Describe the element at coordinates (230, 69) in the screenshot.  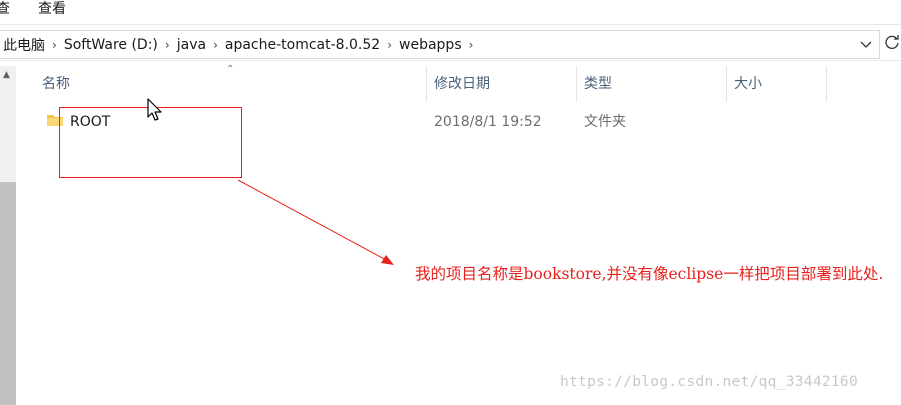
I see `sort-ascending-icon: ⌃` at that location.